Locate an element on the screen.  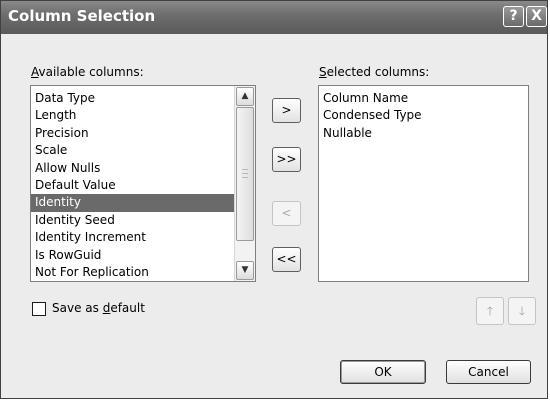
selected-label-text: elected columns: is located at coordinates (378, 72).